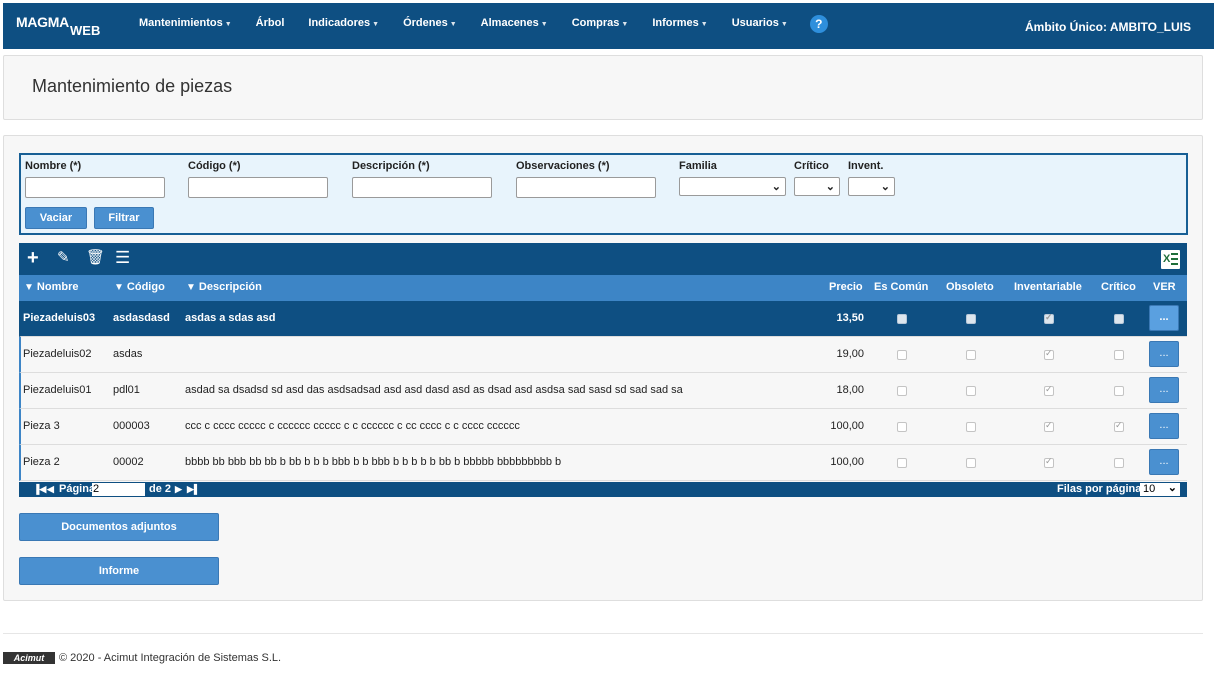  I want to click on chevron-down-icon: ⌄, so click(1172, 488).